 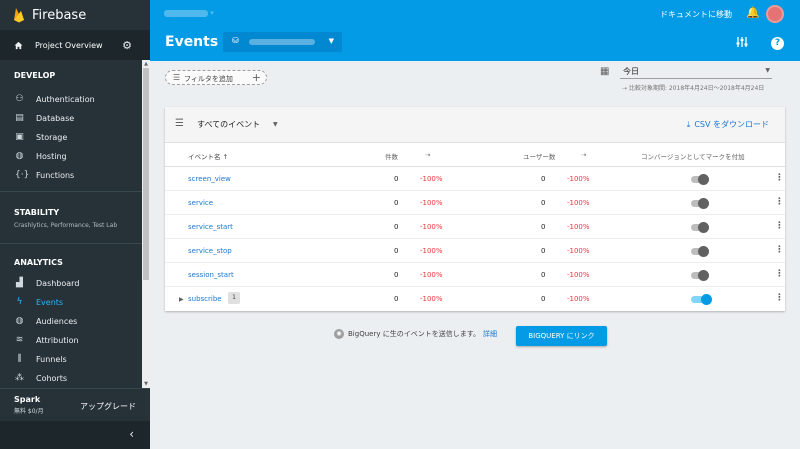 I want to click on sidebar-item-attribution: ≋ Attribution, so click(x=75, y=340).